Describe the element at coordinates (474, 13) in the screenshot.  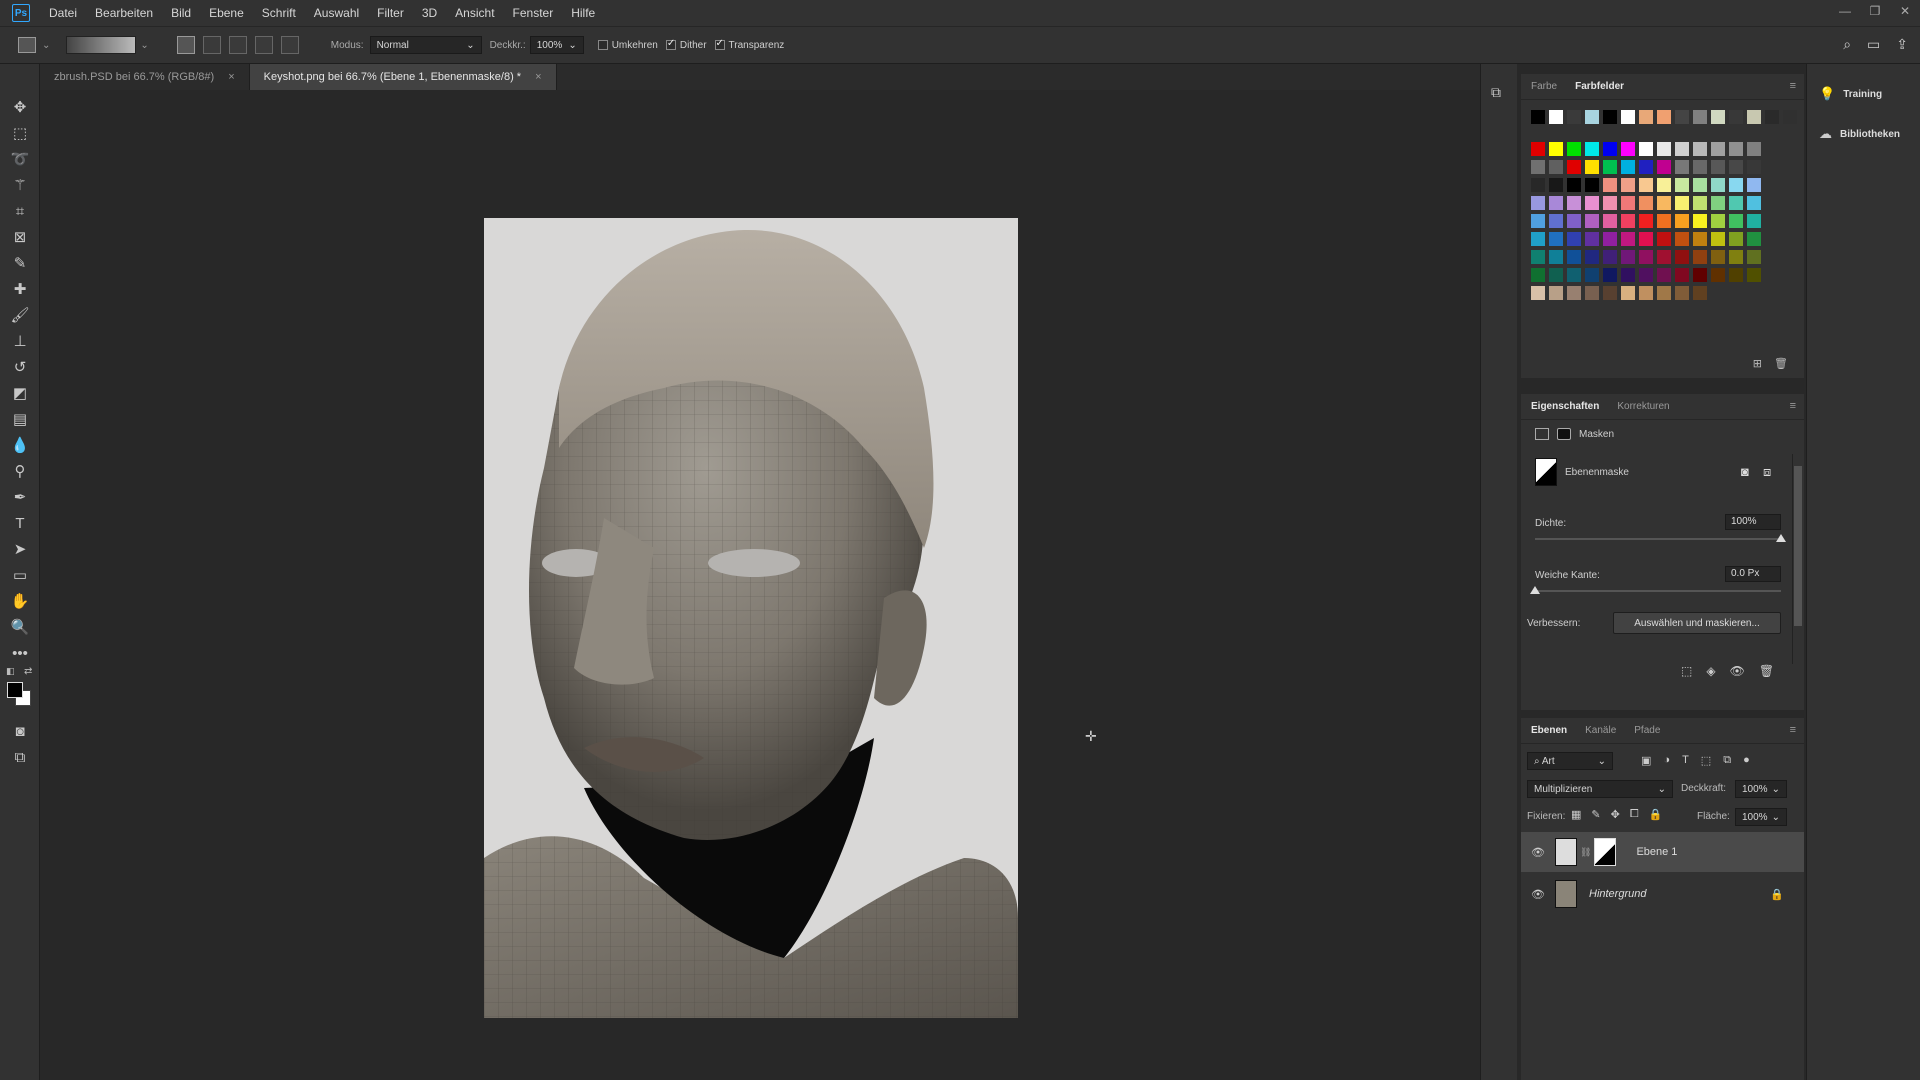
I see `menu-item-ansicht: Ansicht` at that location.